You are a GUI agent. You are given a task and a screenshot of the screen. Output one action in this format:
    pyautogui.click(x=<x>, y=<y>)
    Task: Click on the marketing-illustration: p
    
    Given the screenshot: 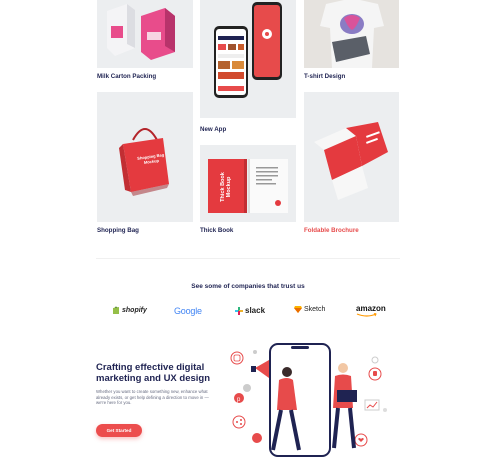 What is the action you would take?
    pyautogui.click(x=308, y=400)
    